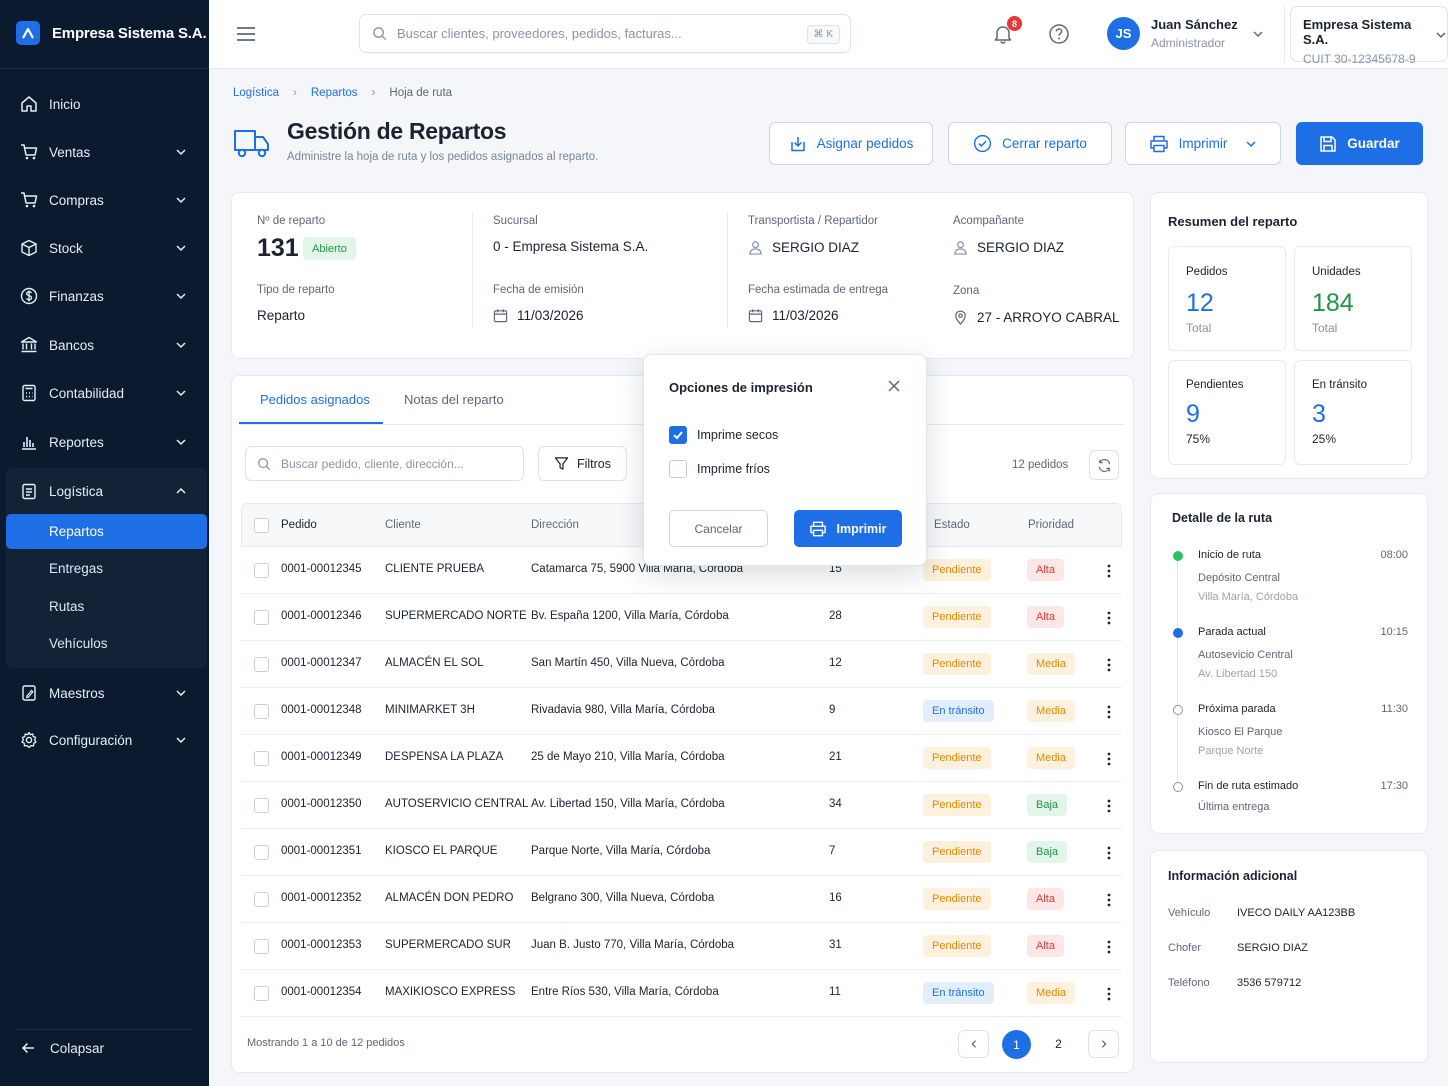 The image size is (1448, 1086). I want to click on sidebar-item-compras: Compras, so click(106, 200).